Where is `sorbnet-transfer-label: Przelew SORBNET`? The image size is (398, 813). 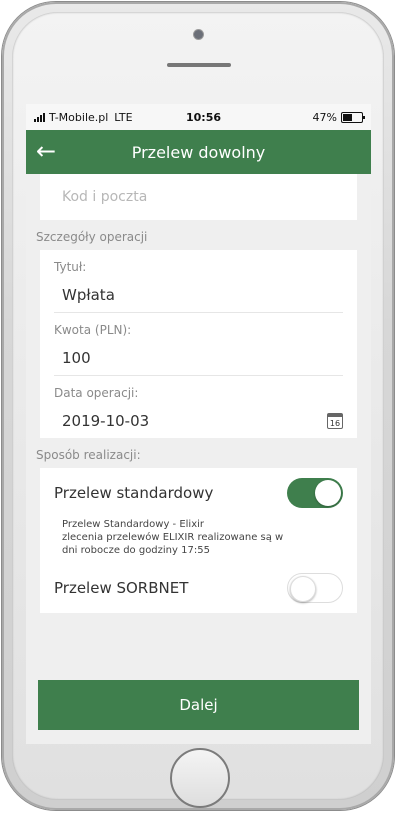 sorbnet-transfer-label: Przelew SORBNET is located at coordinates (121, 588).